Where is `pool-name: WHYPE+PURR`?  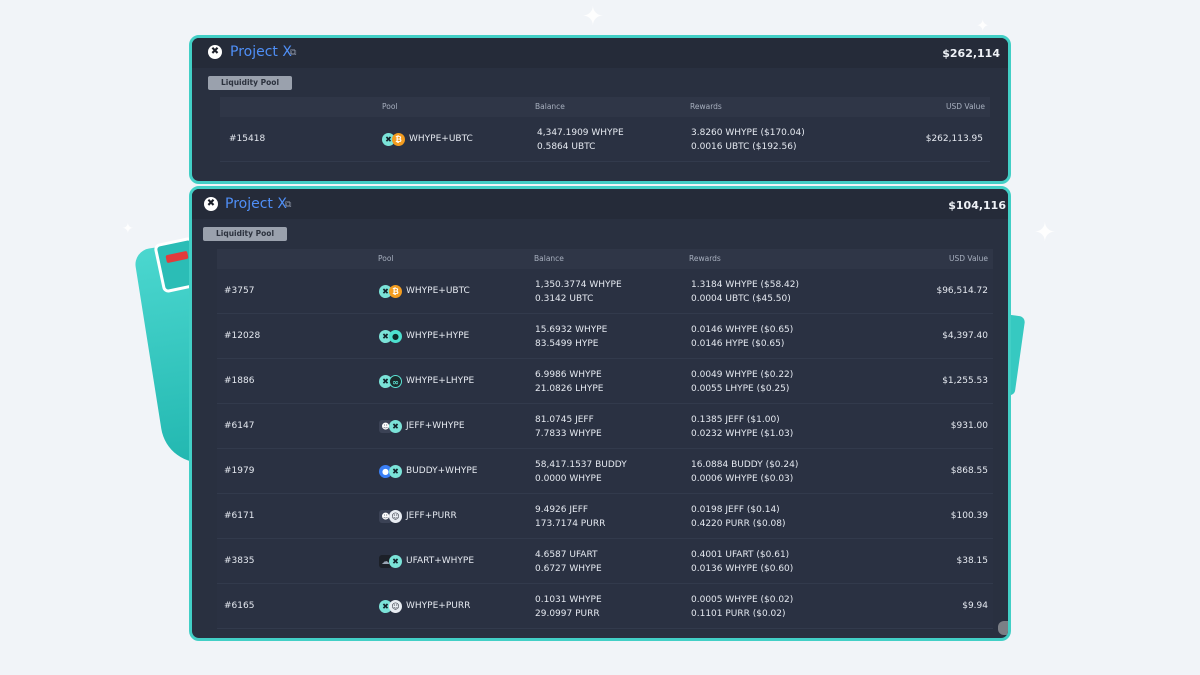 pool-name: WHYPE+PURR is located at coordinates (438, 606).